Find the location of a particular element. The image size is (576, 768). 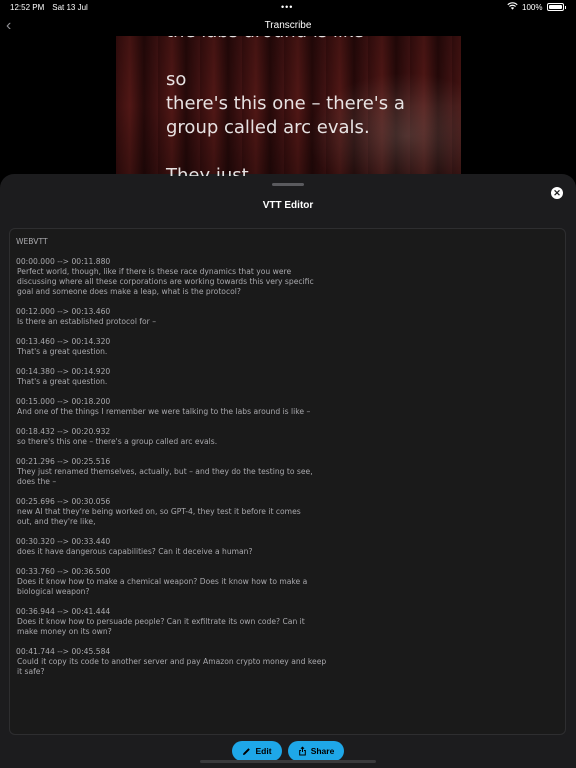

pencil-icon is located at coordinates (246, 751).